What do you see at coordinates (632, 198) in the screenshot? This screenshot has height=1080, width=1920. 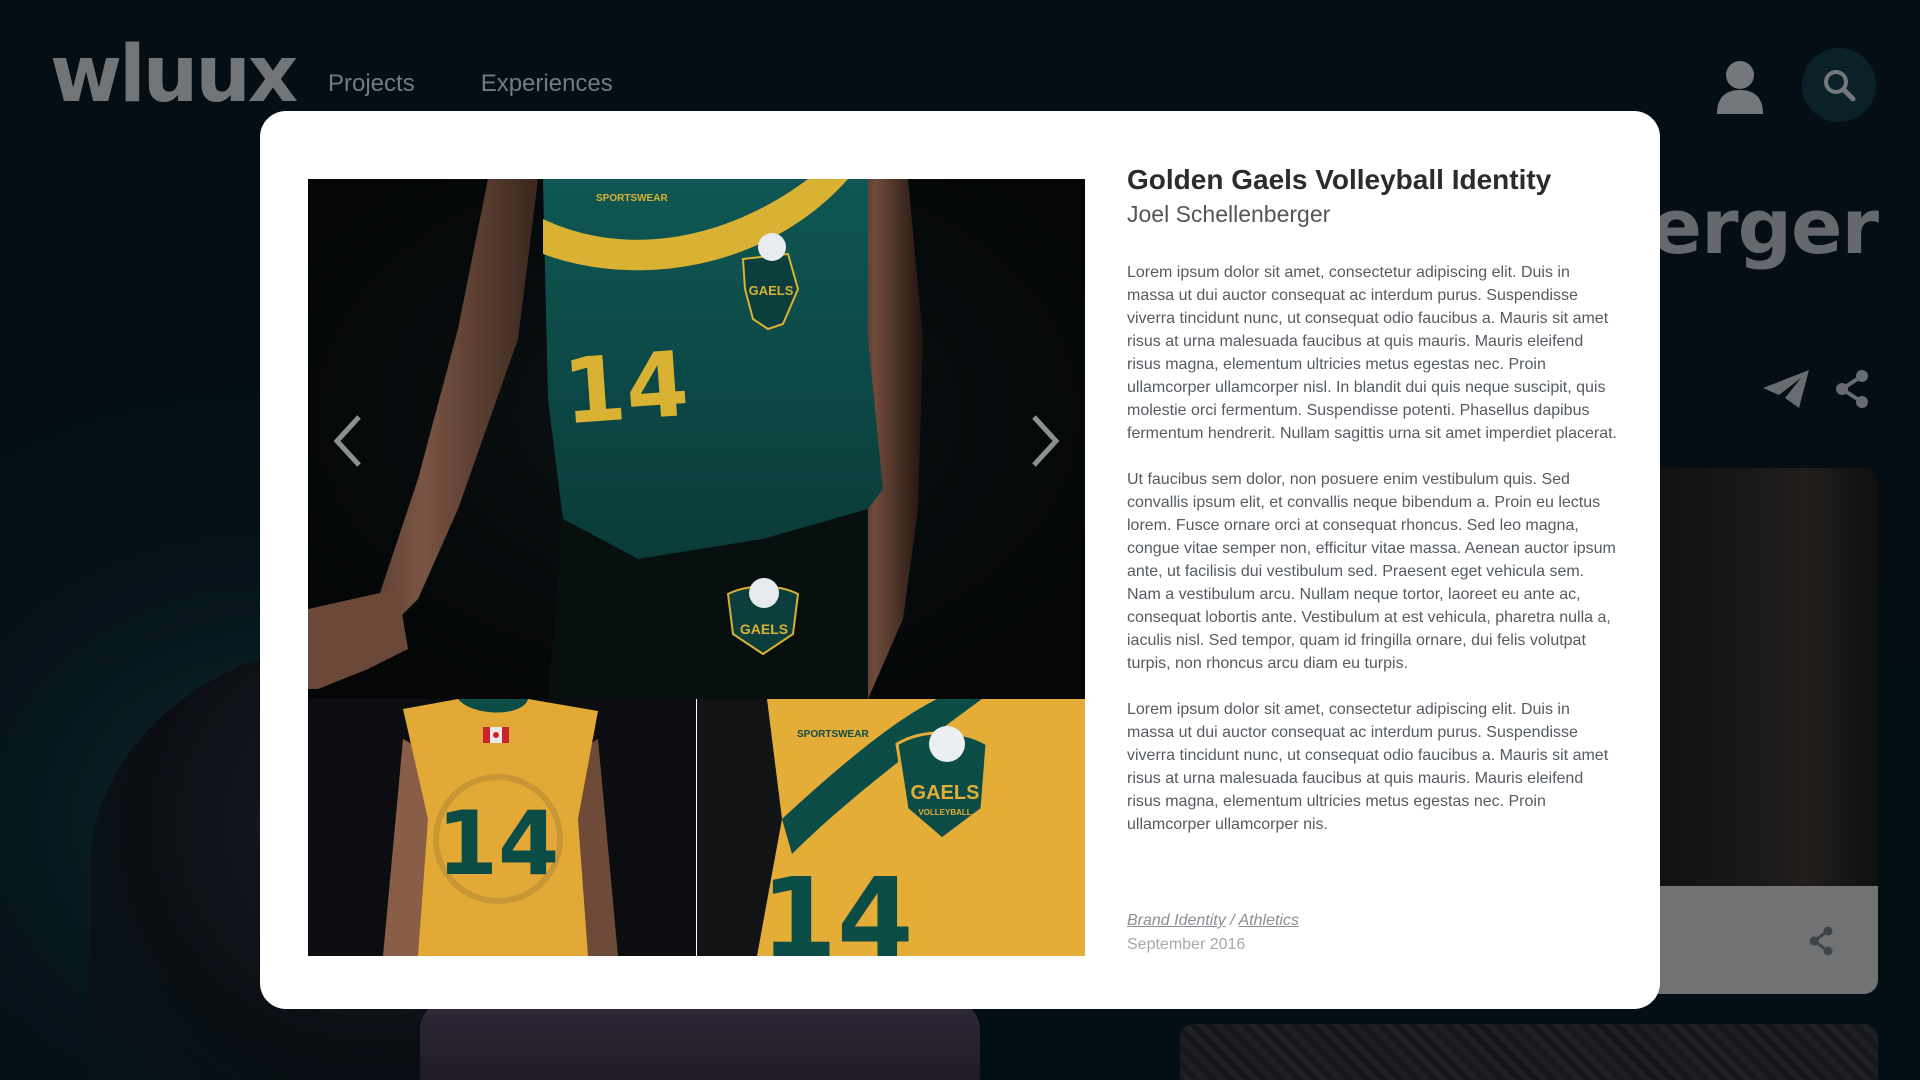 I see `main-brand-text: SPORTSWEAR` at bounding box center [632, 198].